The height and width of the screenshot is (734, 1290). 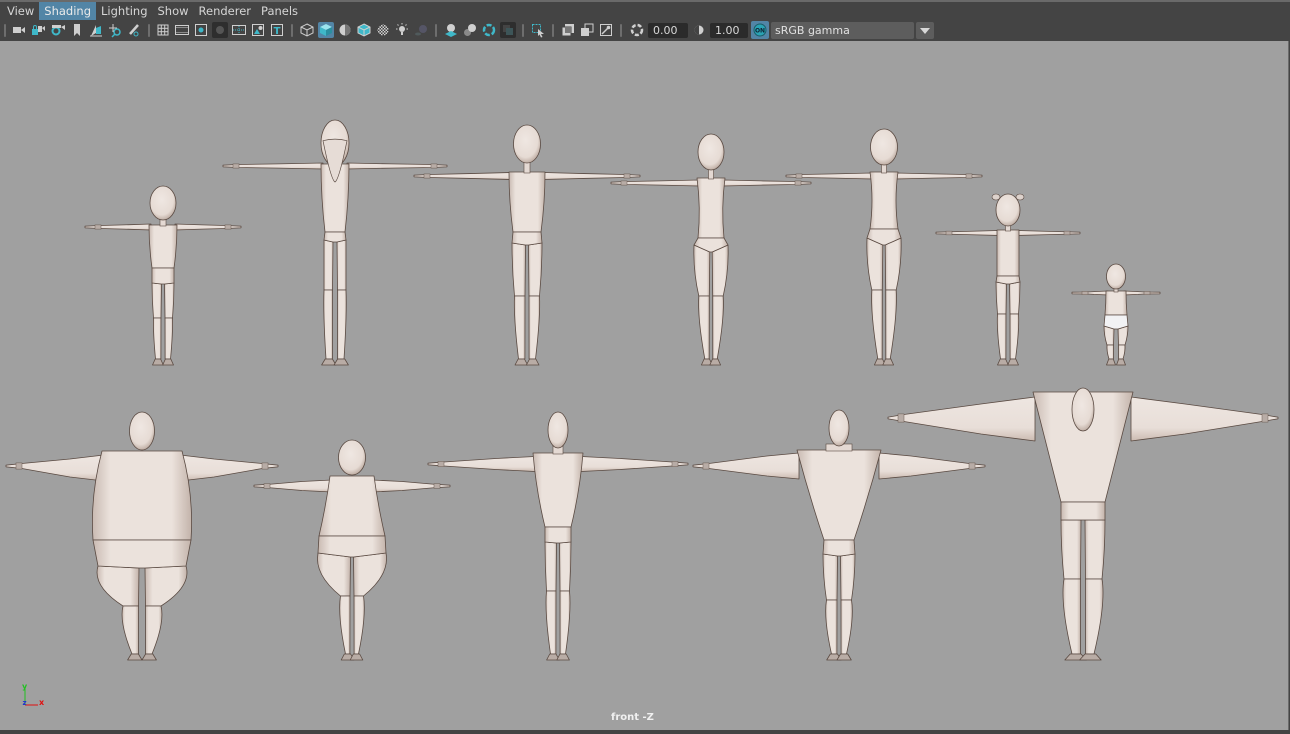 I want to click on gate-mask-button, so click(x=220, y=30).